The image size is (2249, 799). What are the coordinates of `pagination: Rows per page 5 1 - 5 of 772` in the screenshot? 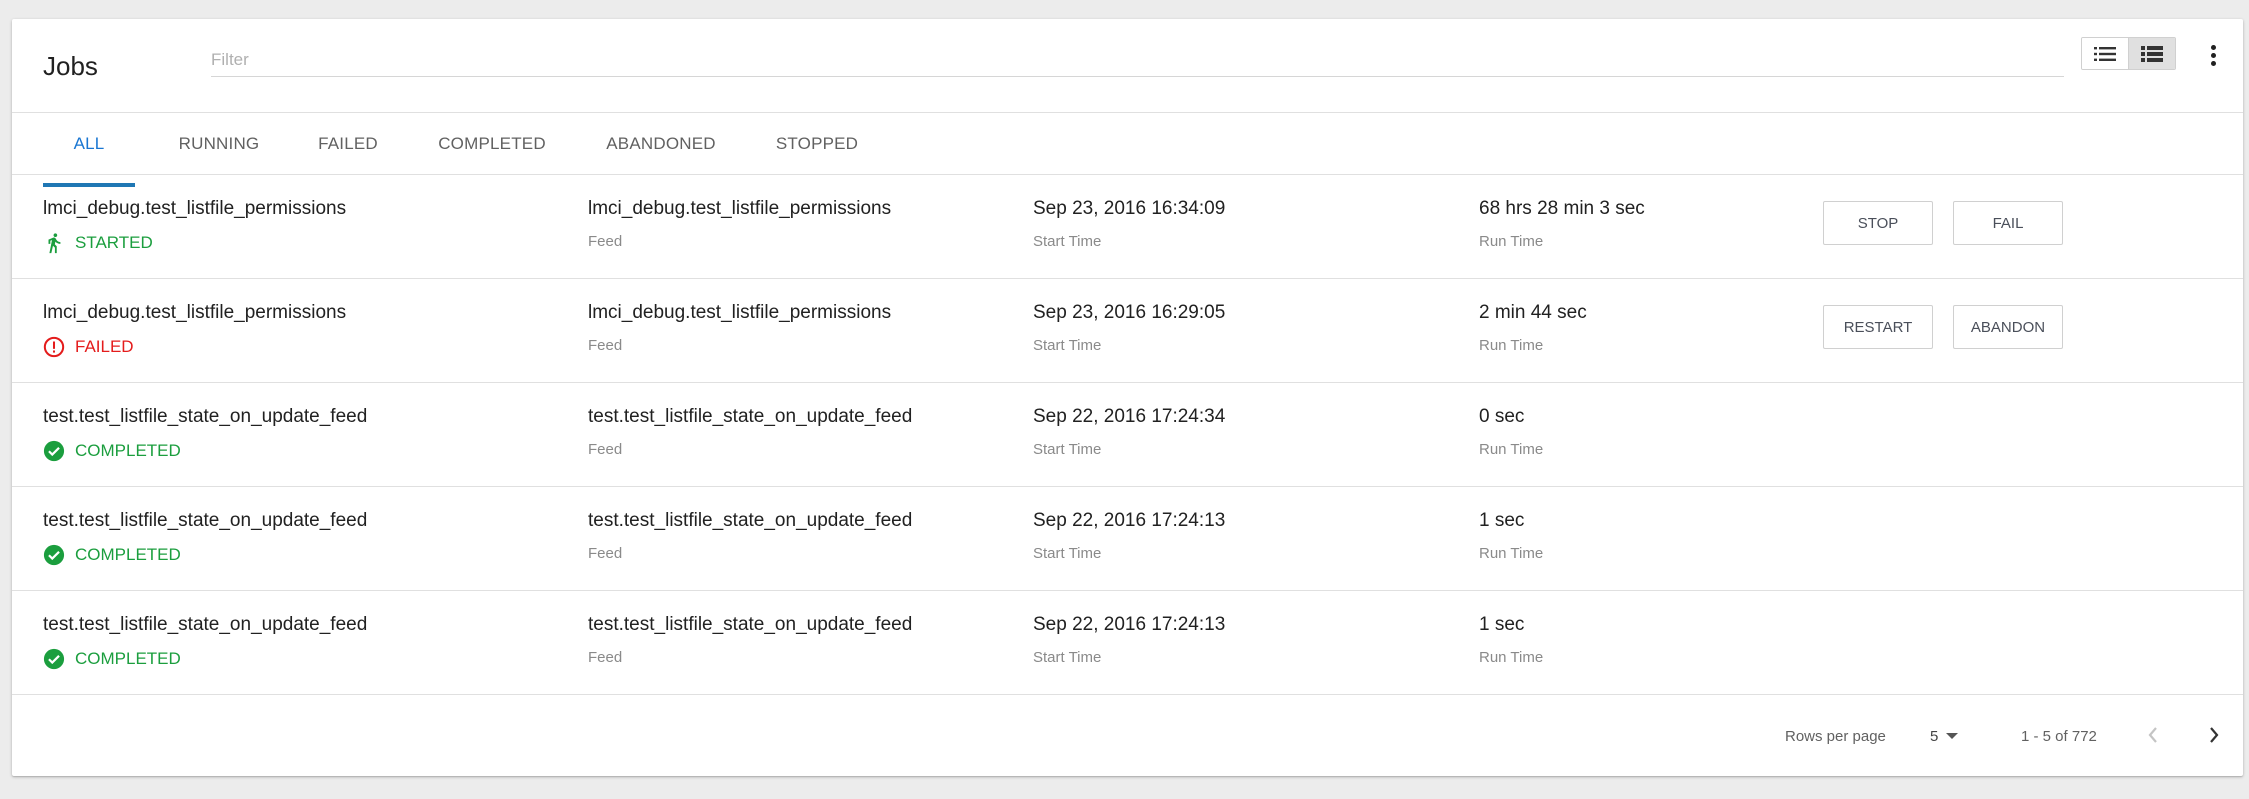 It's located at (1127, 735).